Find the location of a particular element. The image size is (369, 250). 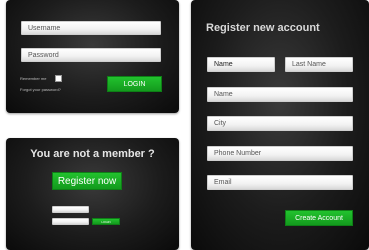

last-name-input: Last Name is located at coordinates (319, 64).